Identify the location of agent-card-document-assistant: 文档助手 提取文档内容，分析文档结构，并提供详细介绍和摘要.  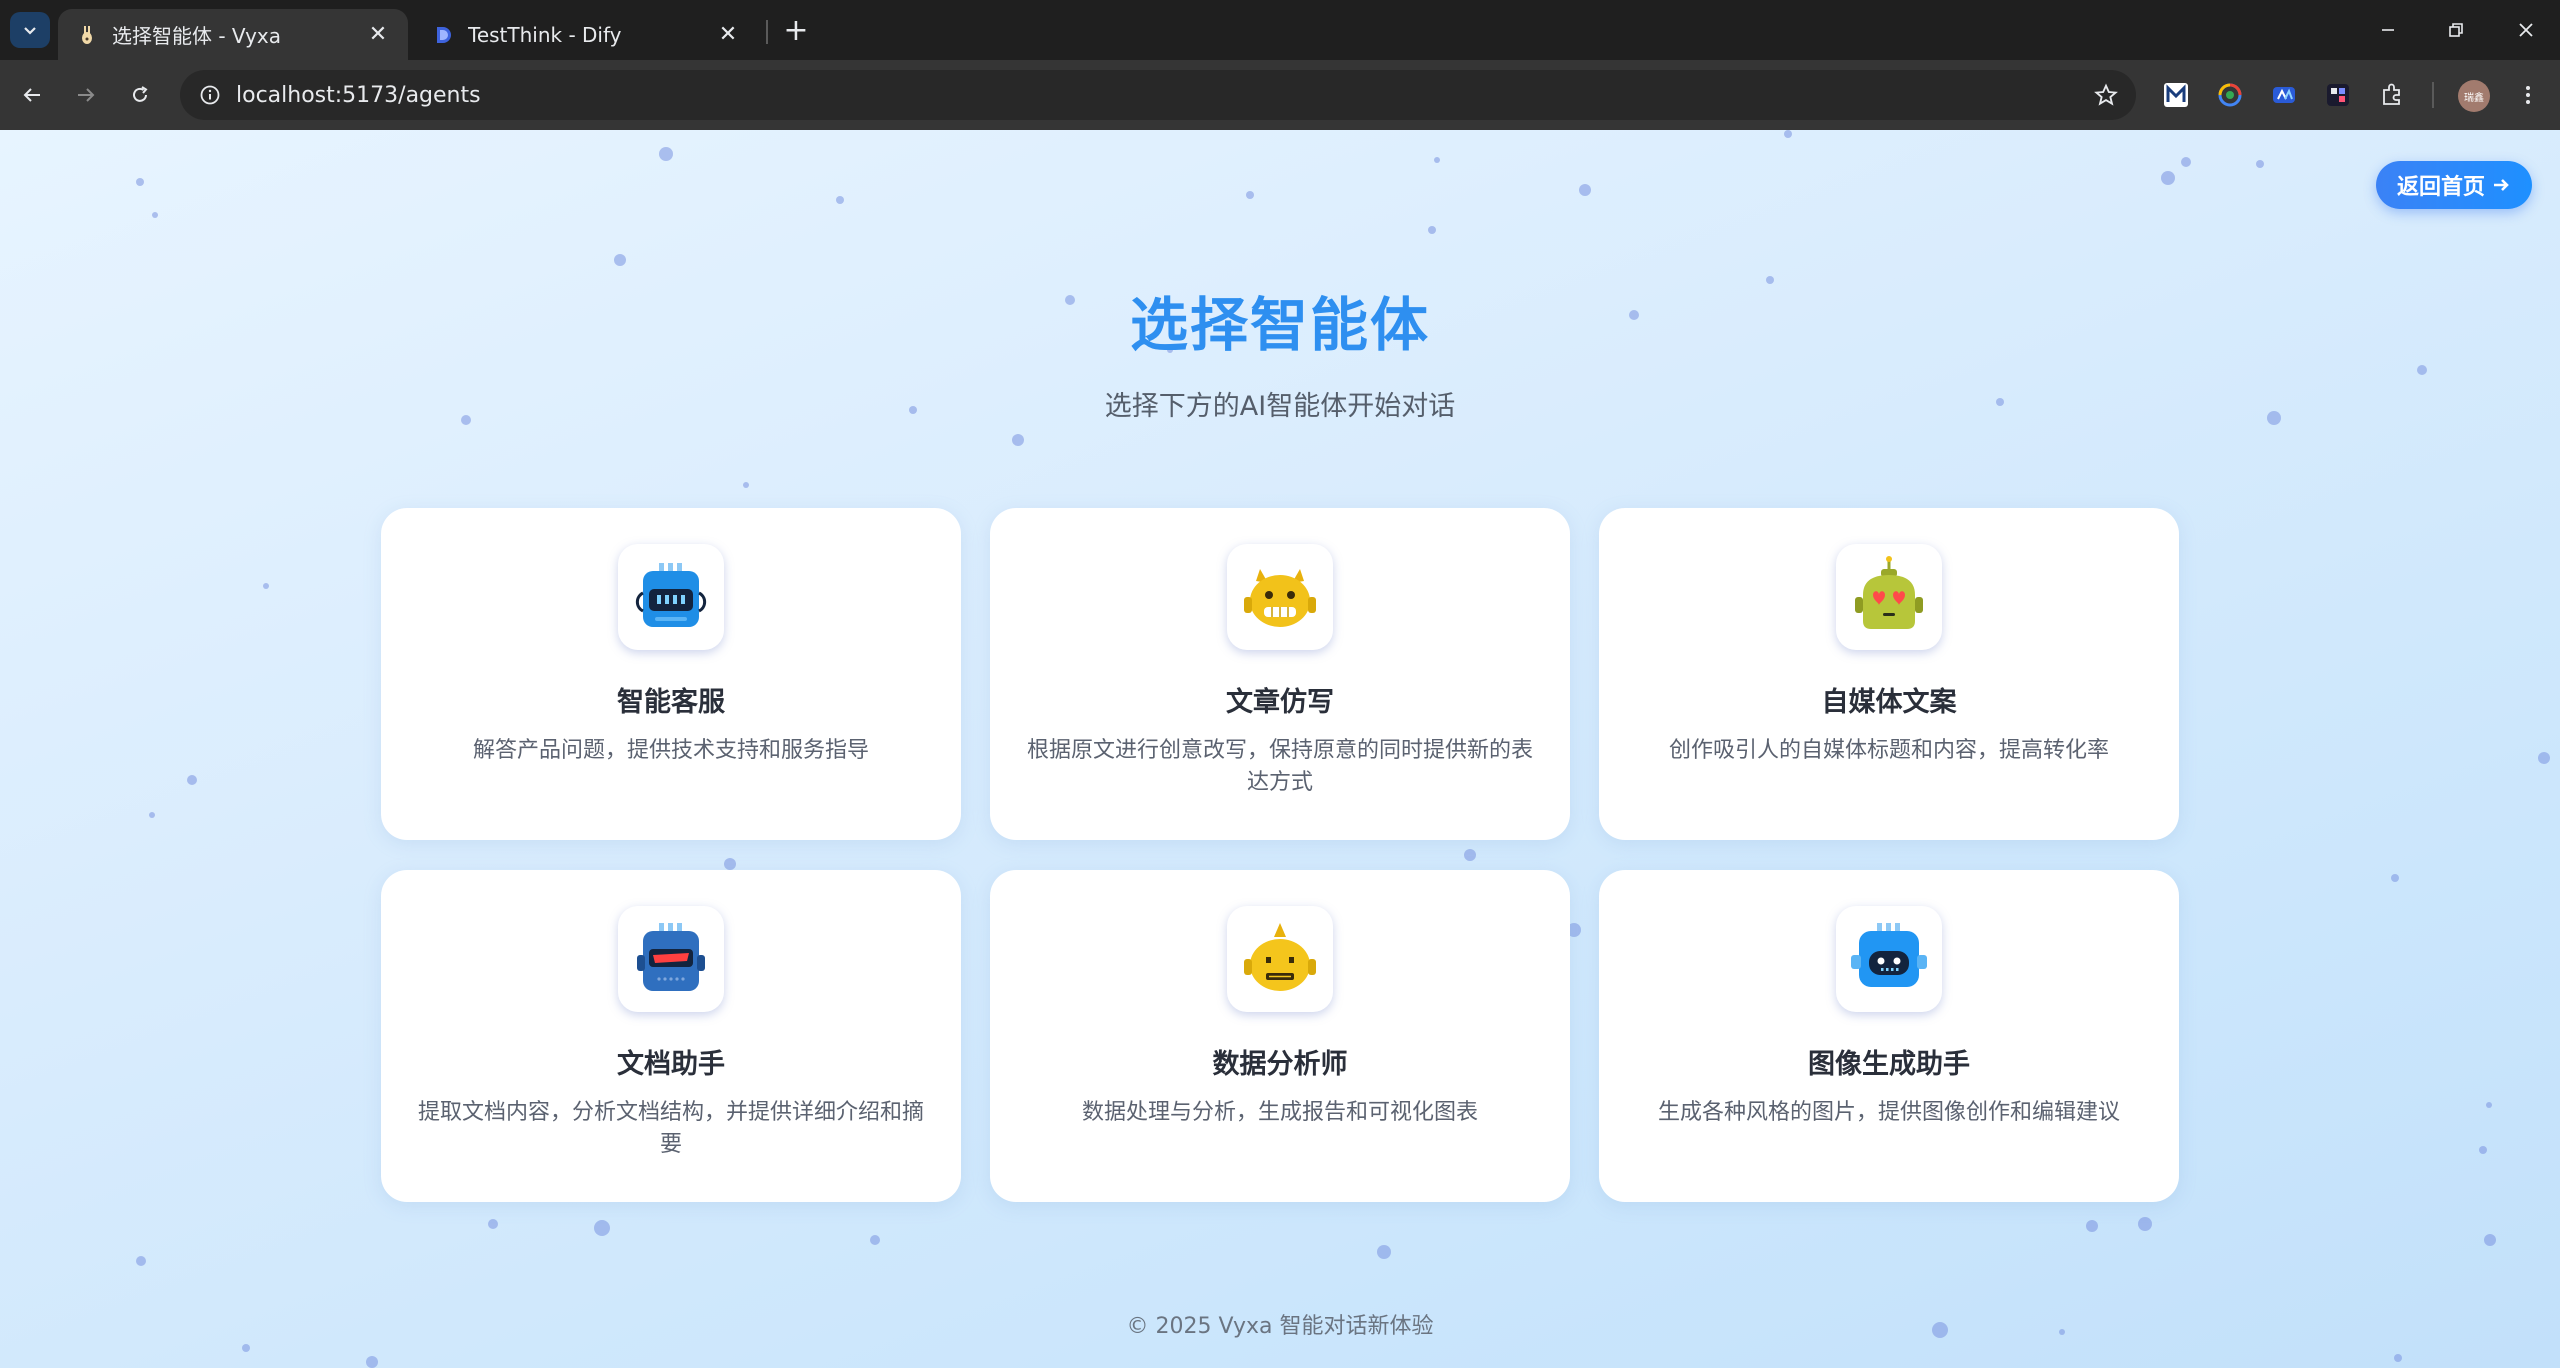
(671, 1036).